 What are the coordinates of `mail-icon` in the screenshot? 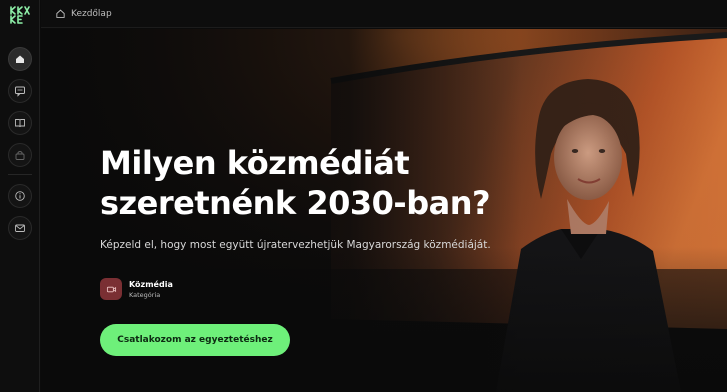 It's located at (20, 228).